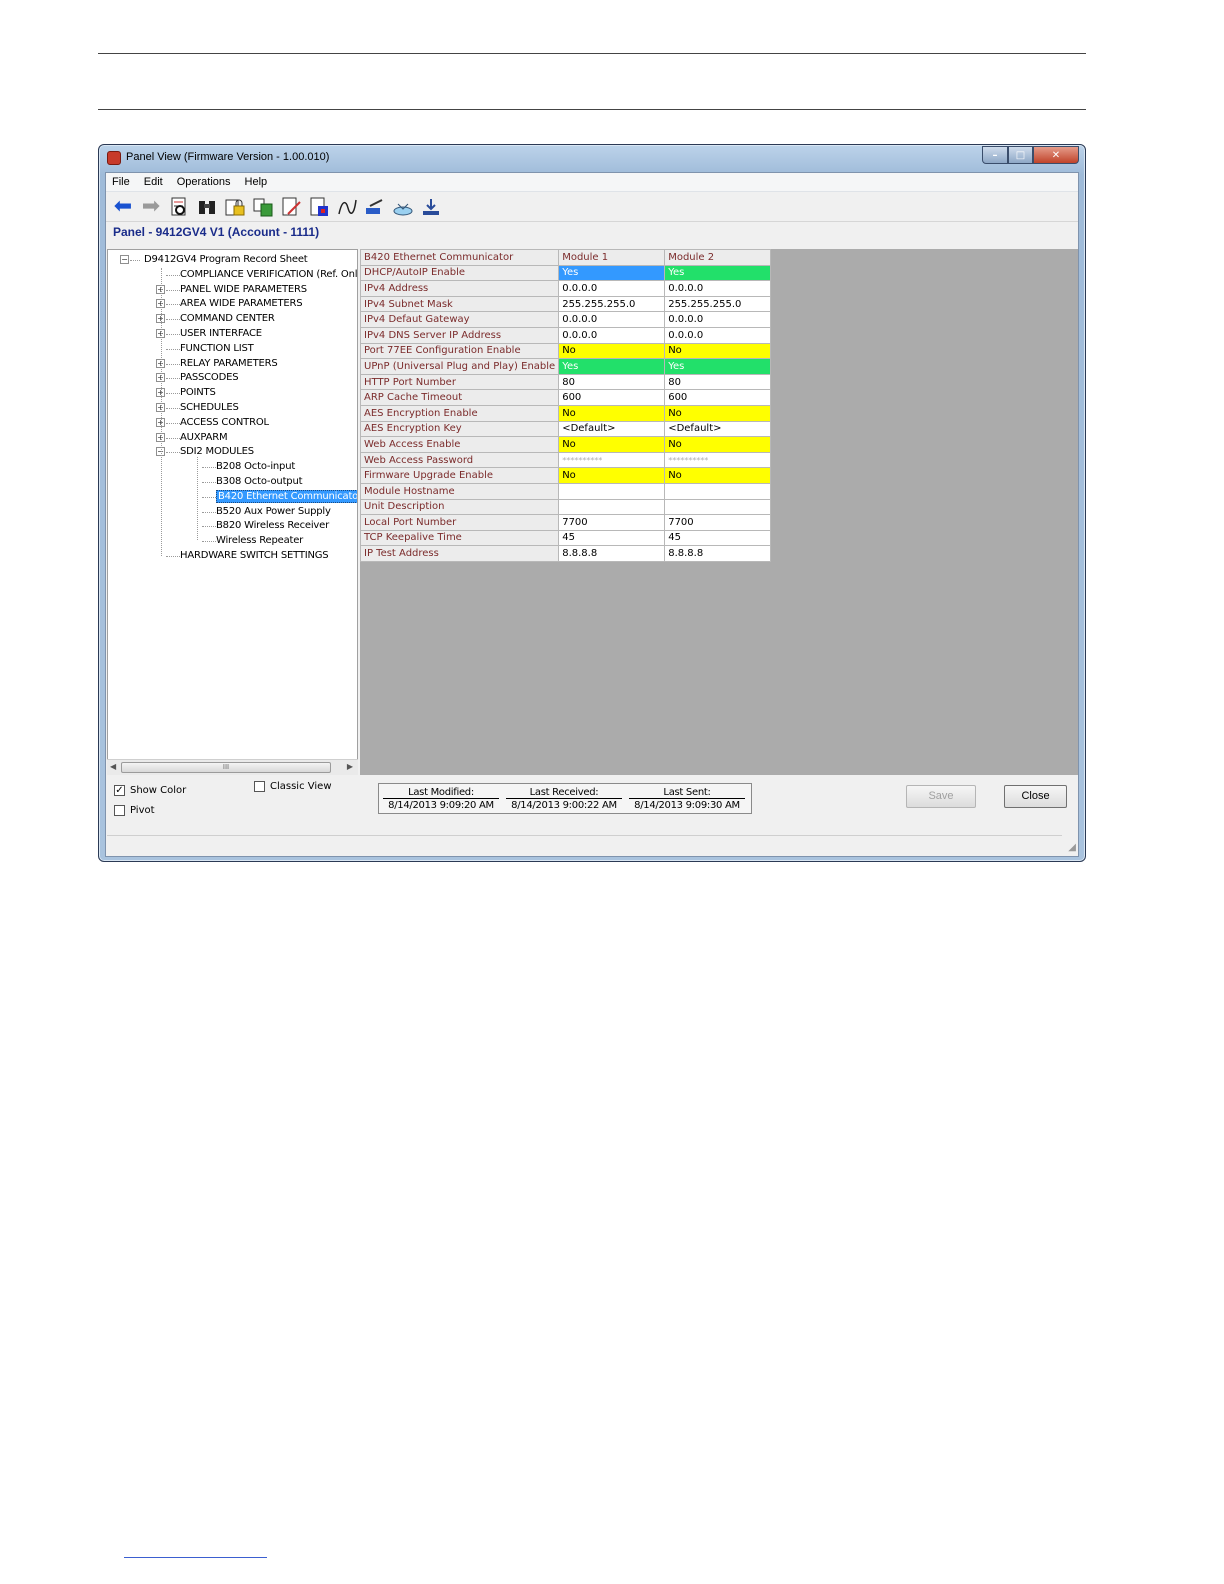 The image size is (1224, 1584). Describe the element at coordinates (941, 796) in the screenshot. I see `save-button: Save` at that location.